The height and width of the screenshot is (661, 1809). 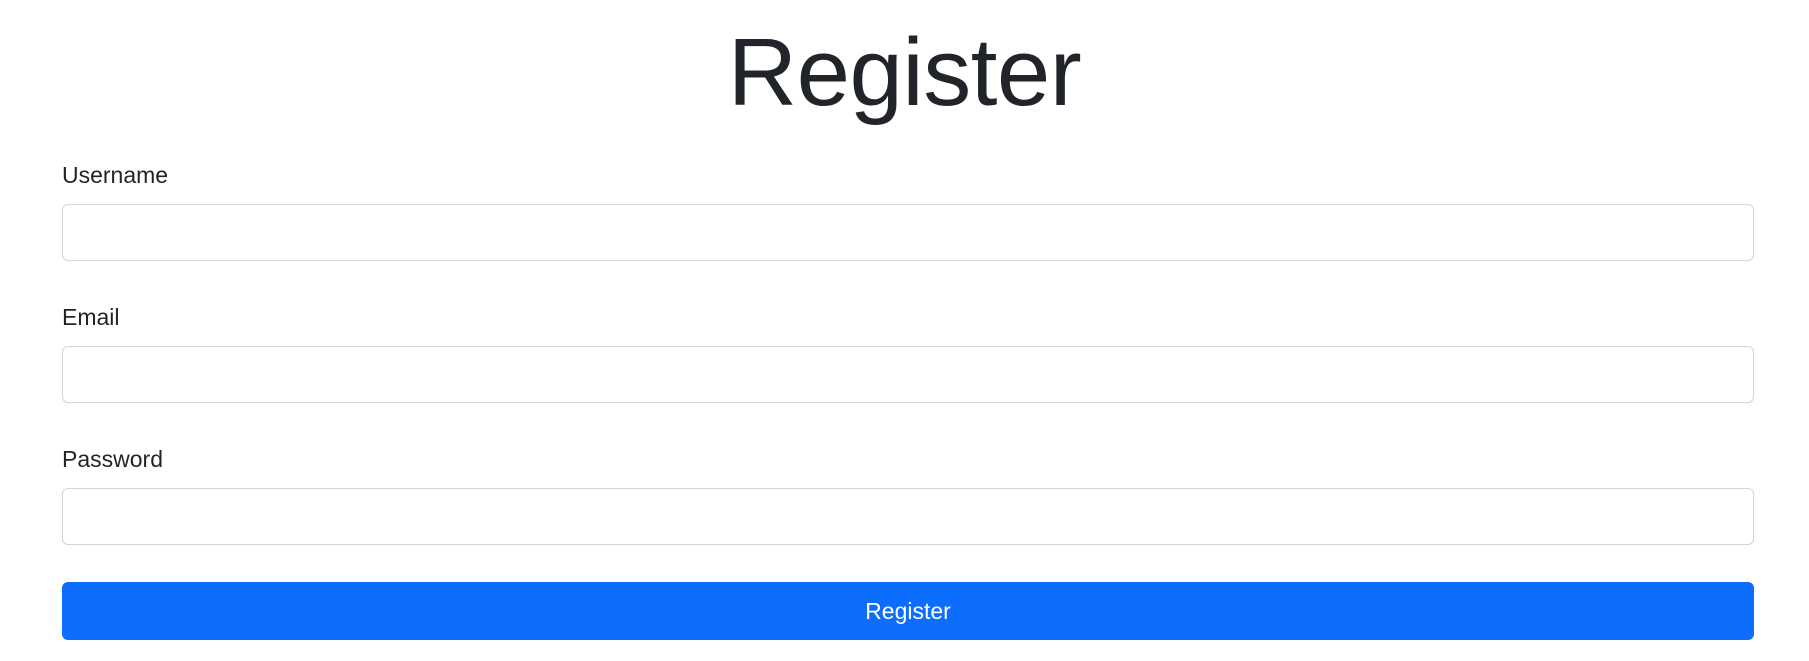 What do you see at coordinates (91, 317) in the screenshot?
I see `email-label: Email` at bounding box center [91, 317].